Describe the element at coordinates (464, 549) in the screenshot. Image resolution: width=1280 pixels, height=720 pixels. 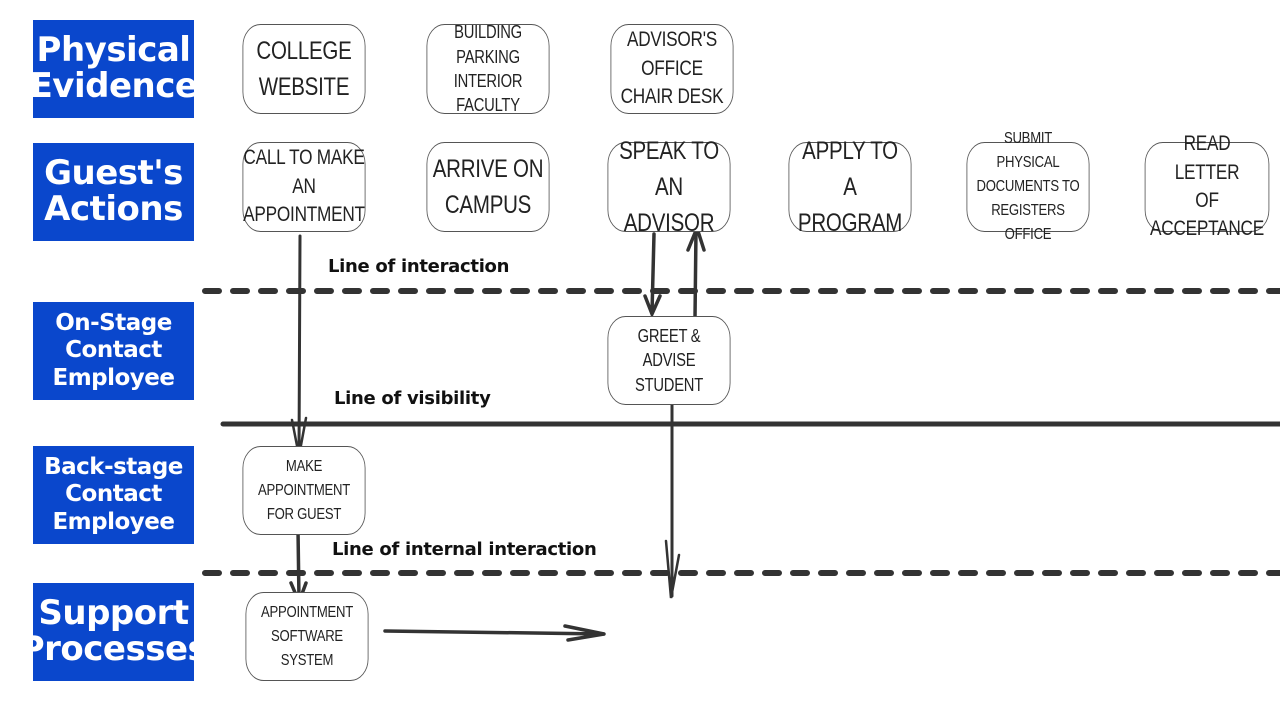
I see `line-of-internal-interaction-label: Line of internal interaction` at that location.